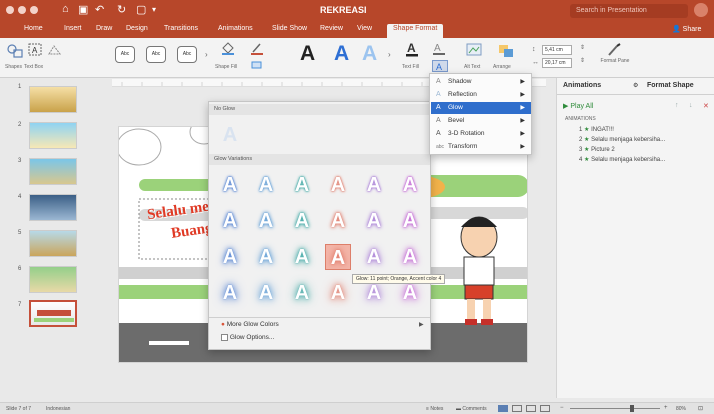 The height and width of the screenshot is (414, 714). Describe the element at coordinates (557, 50) in the screenshot. I see `height-field: 5,41 cm` at that location.